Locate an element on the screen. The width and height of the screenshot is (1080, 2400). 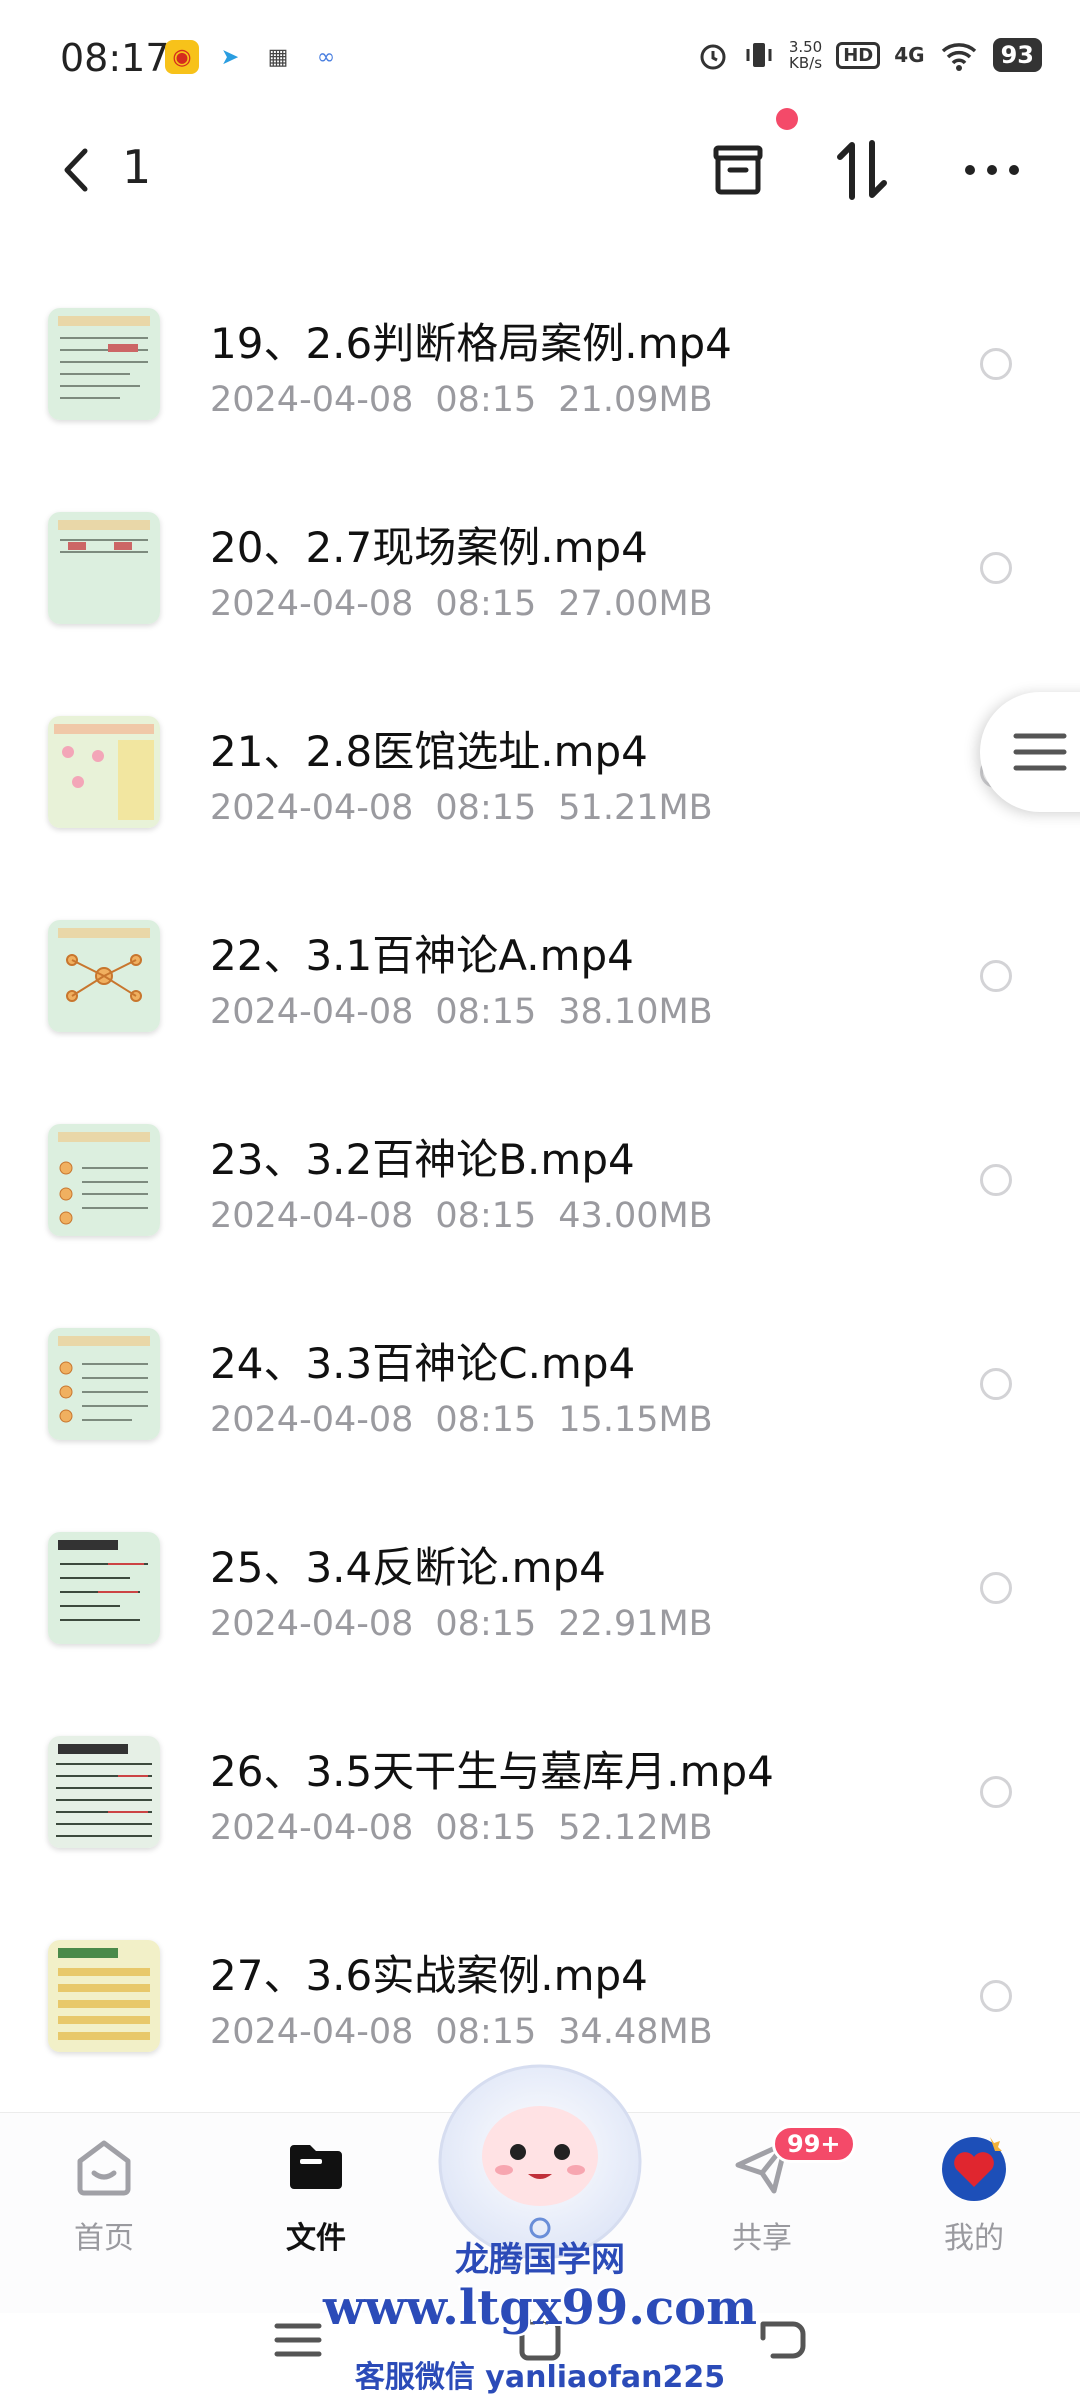
file-meta: 2024-04-08 08:15 34.48MB is located at coordinates (472, 2032).